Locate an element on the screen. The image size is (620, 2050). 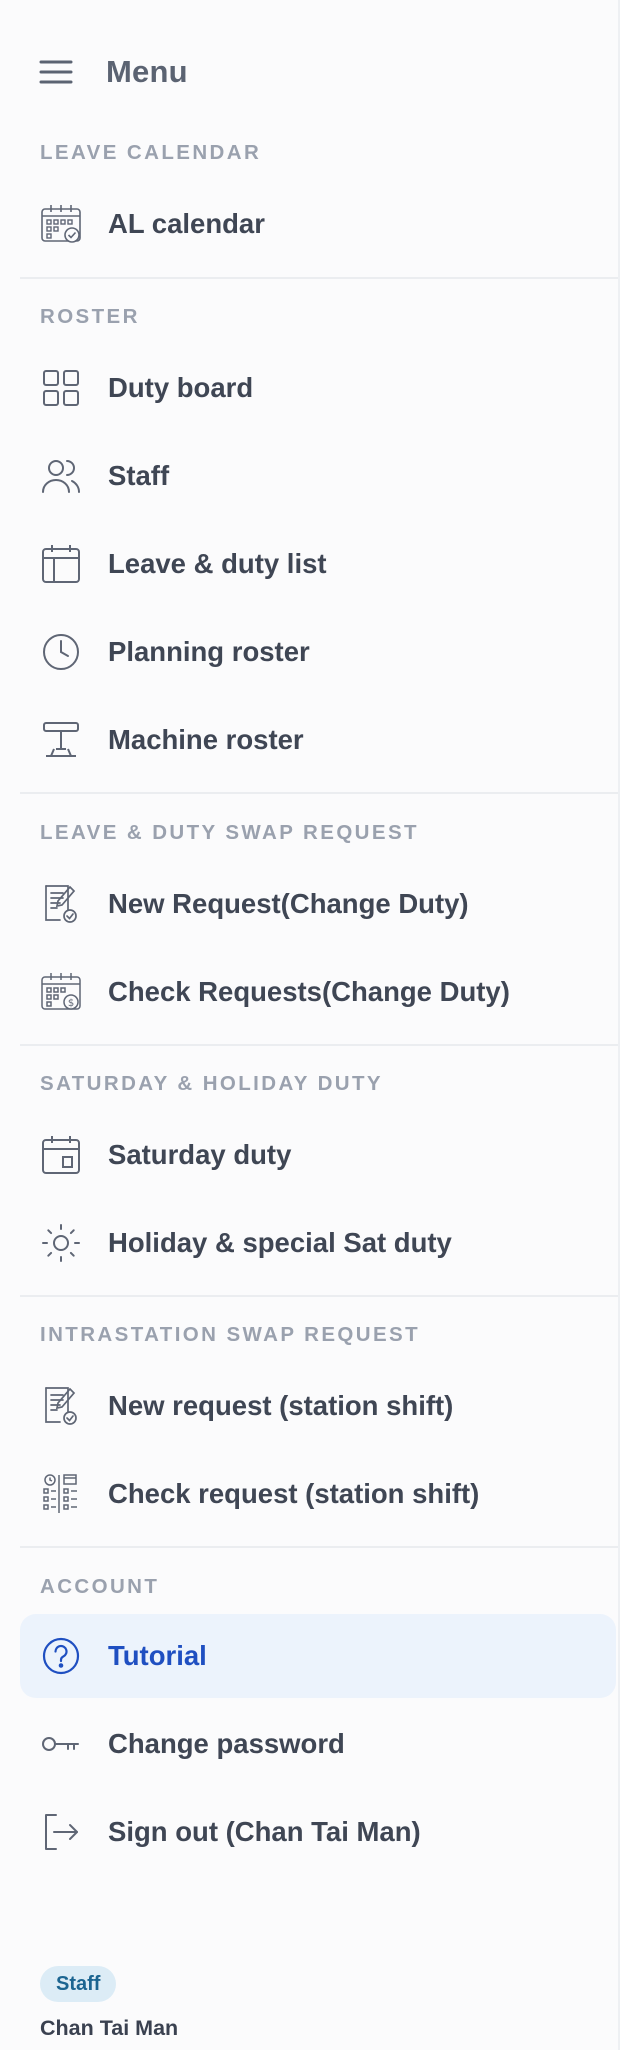
nav-item-label: Staff is located at coordinates (139, 475).